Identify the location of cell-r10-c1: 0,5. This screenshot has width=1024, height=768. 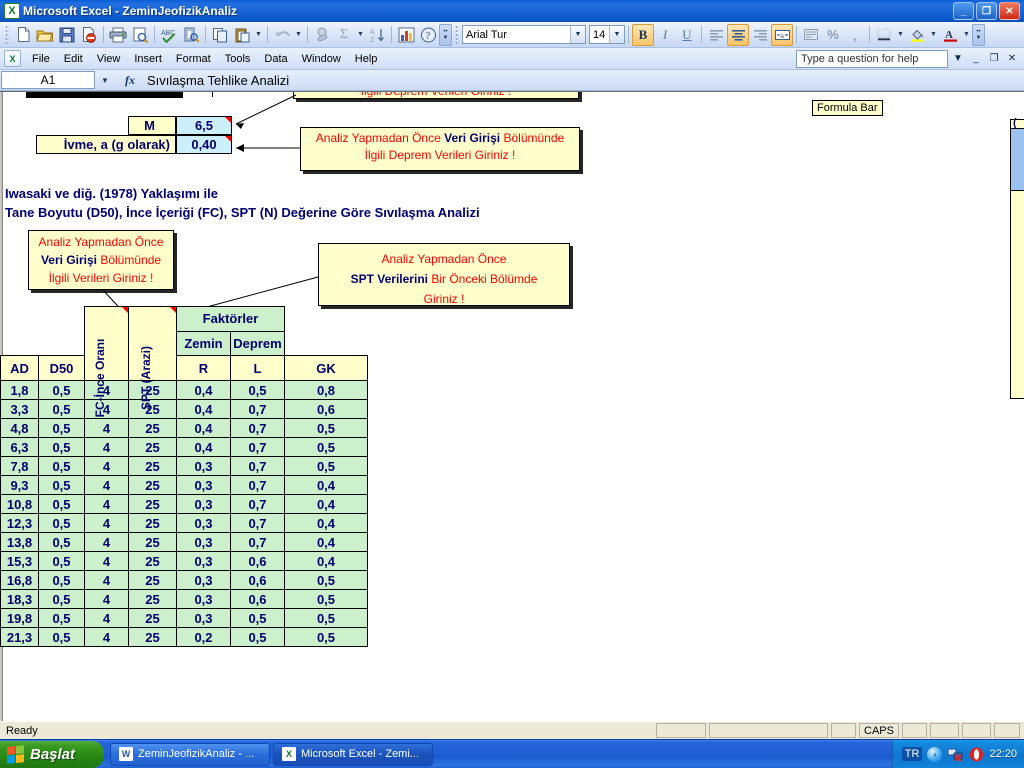
(61, 580).